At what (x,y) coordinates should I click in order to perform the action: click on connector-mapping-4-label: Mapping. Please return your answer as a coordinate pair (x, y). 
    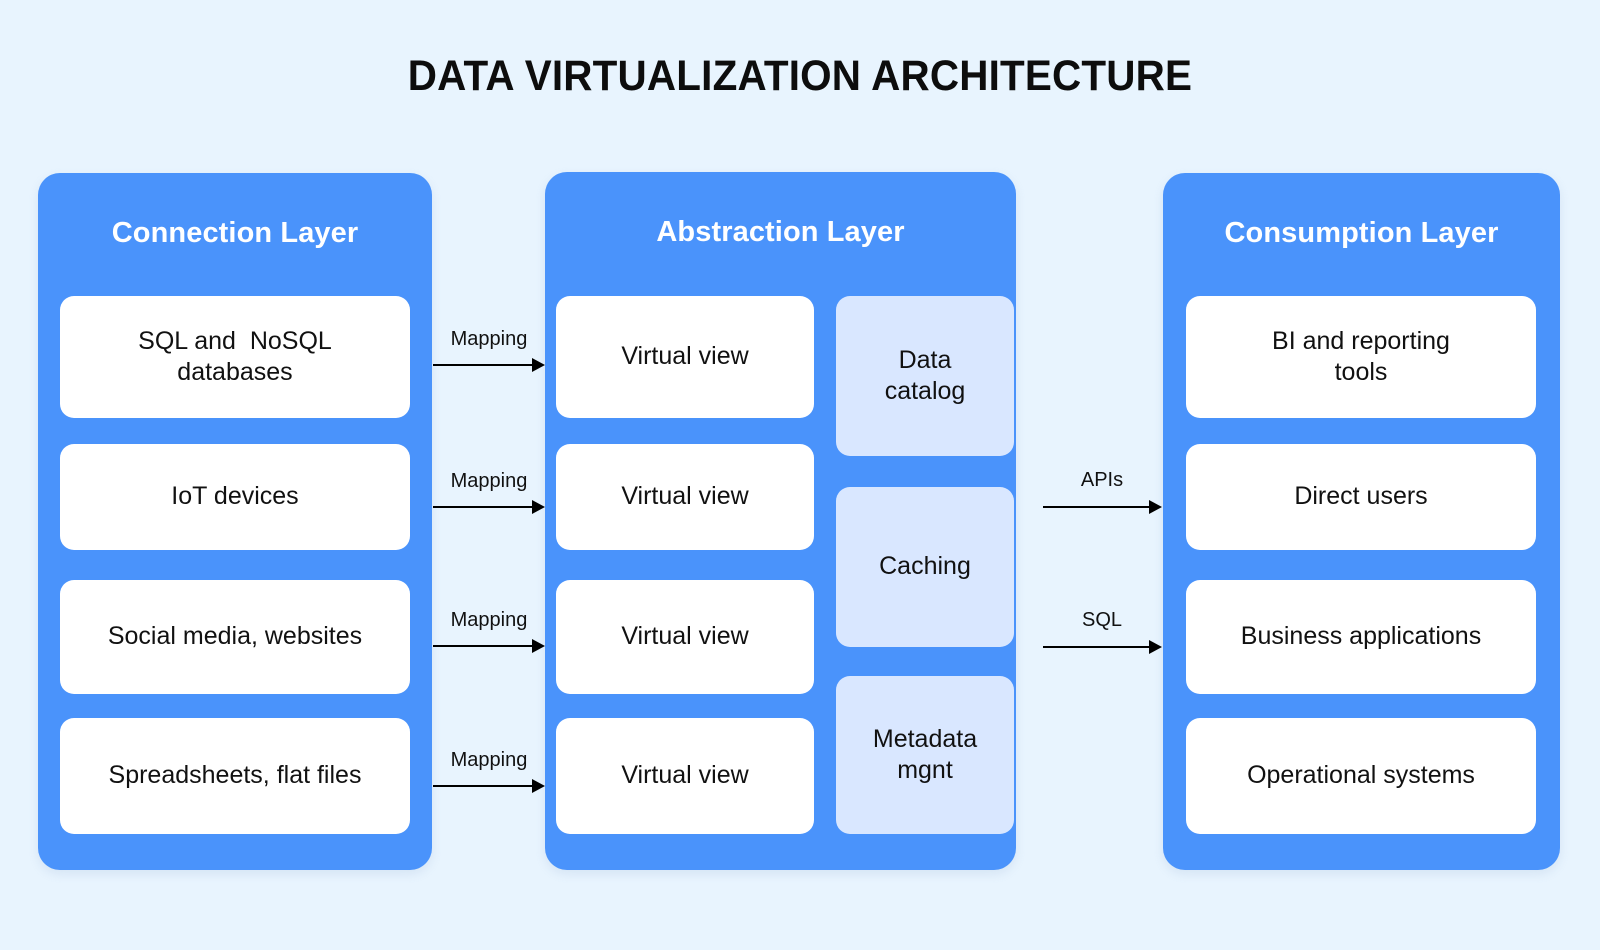
    Looking at the image, I should click on (489, 760).